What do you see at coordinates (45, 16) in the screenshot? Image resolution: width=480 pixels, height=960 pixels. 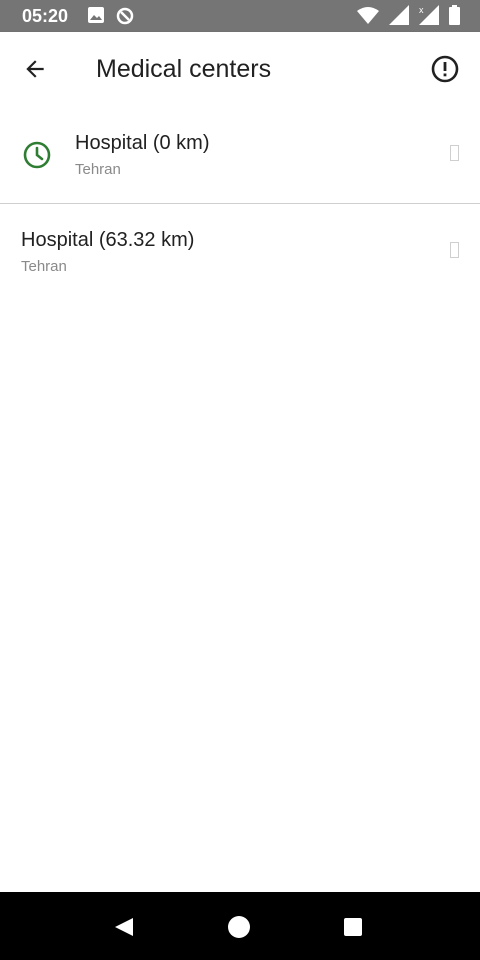 I see `status-time: 05:20` at bounding box center [45, 16].